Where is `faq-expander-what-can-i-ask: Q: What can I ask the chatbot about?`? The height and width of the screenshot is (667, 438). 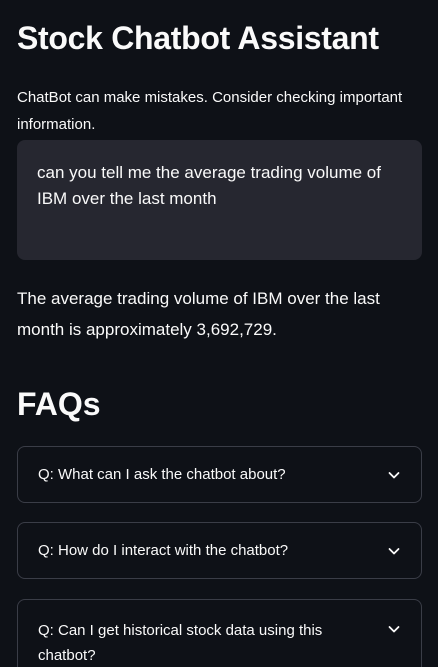
faq-expander-what-can-i-ask: Q: What can I ask the chatbot about? is located at coordinates (219, 474).